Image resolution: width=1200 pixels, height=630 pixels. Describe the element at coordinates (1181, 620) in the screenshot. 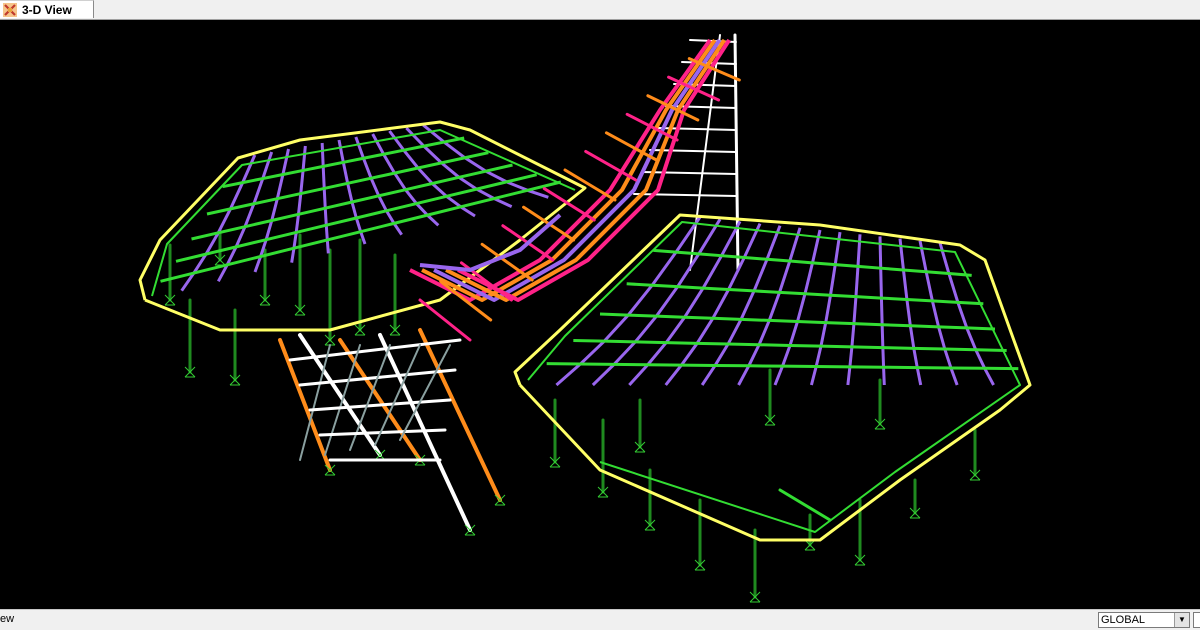

I see `chevron-down-icon: ▼` at that location.